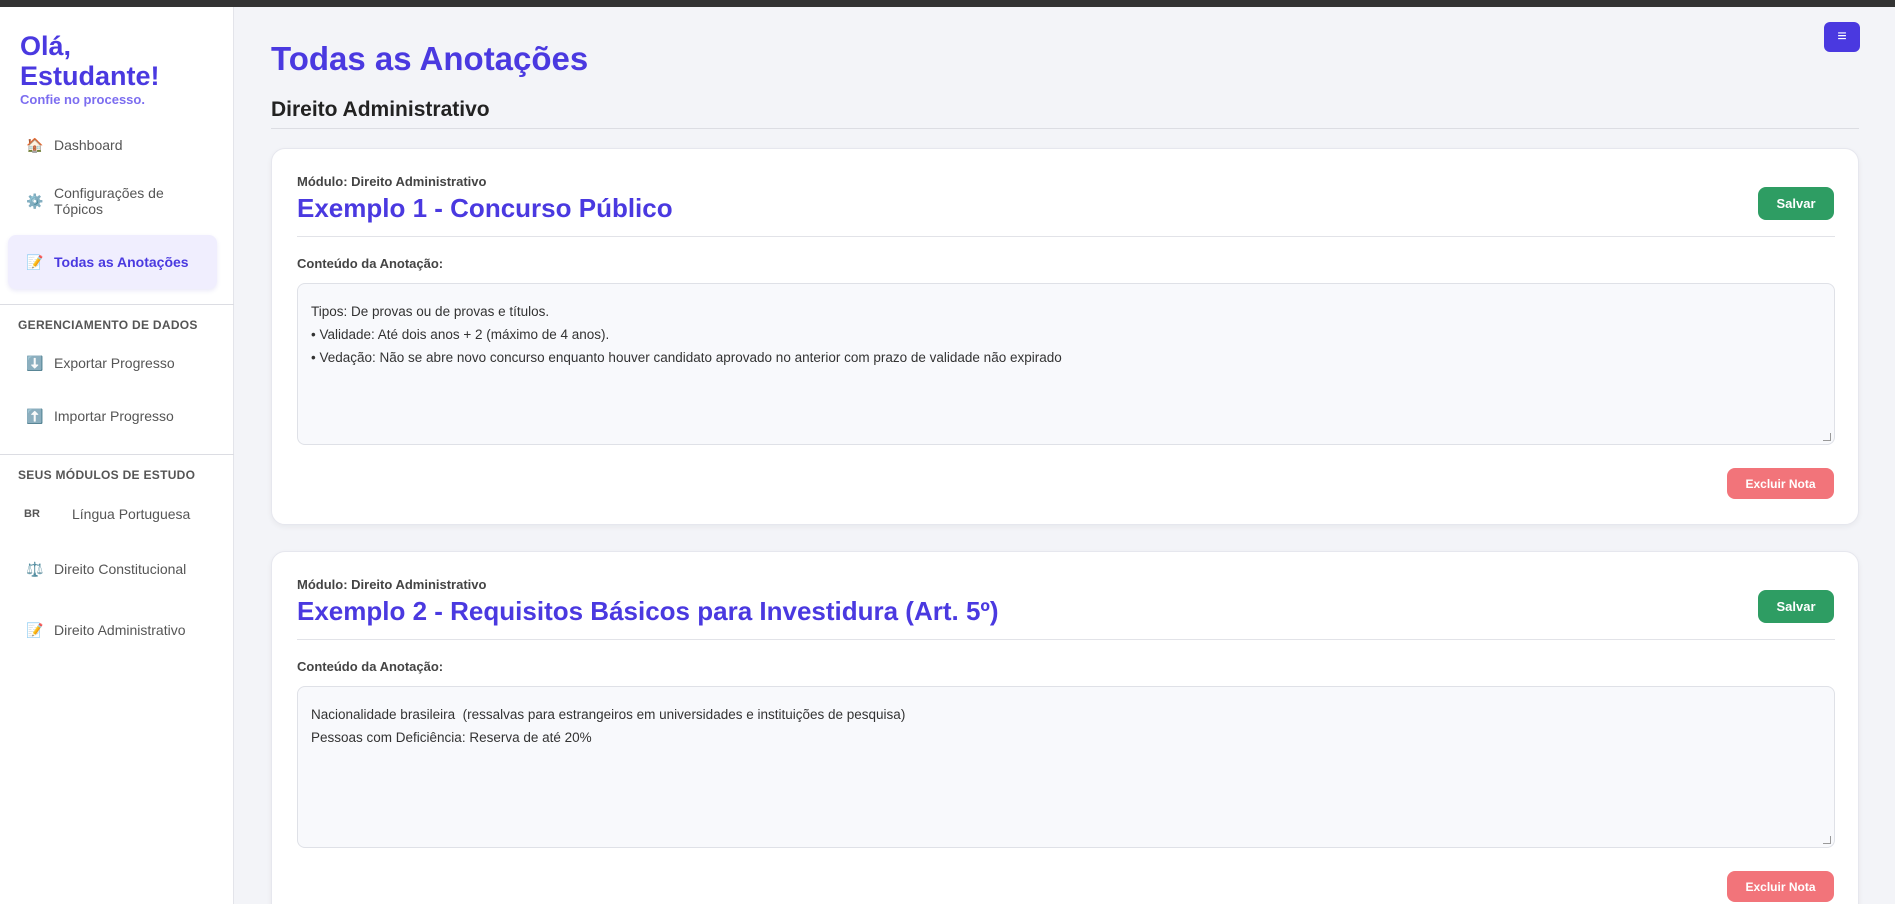  What do you see at coordinates (485, 208) in the screenshot?
I see `note-title: Exemplo 1 - Concurso Público` at bounding box center [485, 208].